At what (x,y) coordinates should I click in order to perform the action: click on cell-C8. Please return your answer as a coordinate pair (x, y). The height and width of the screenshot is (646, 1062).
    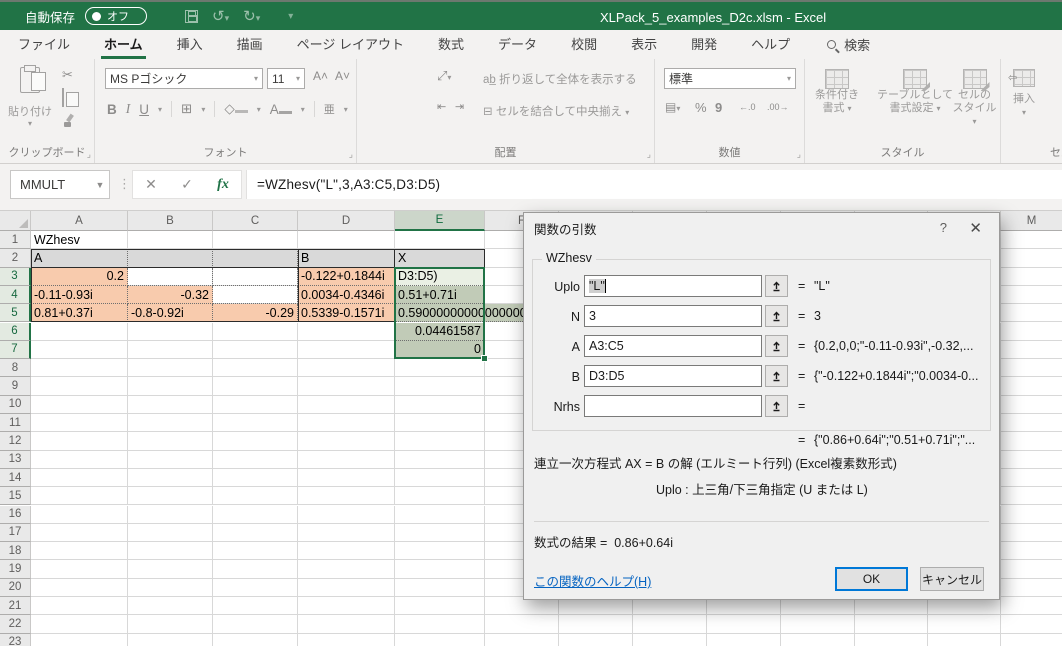
    Looking at the image, I should click on (255, 368).